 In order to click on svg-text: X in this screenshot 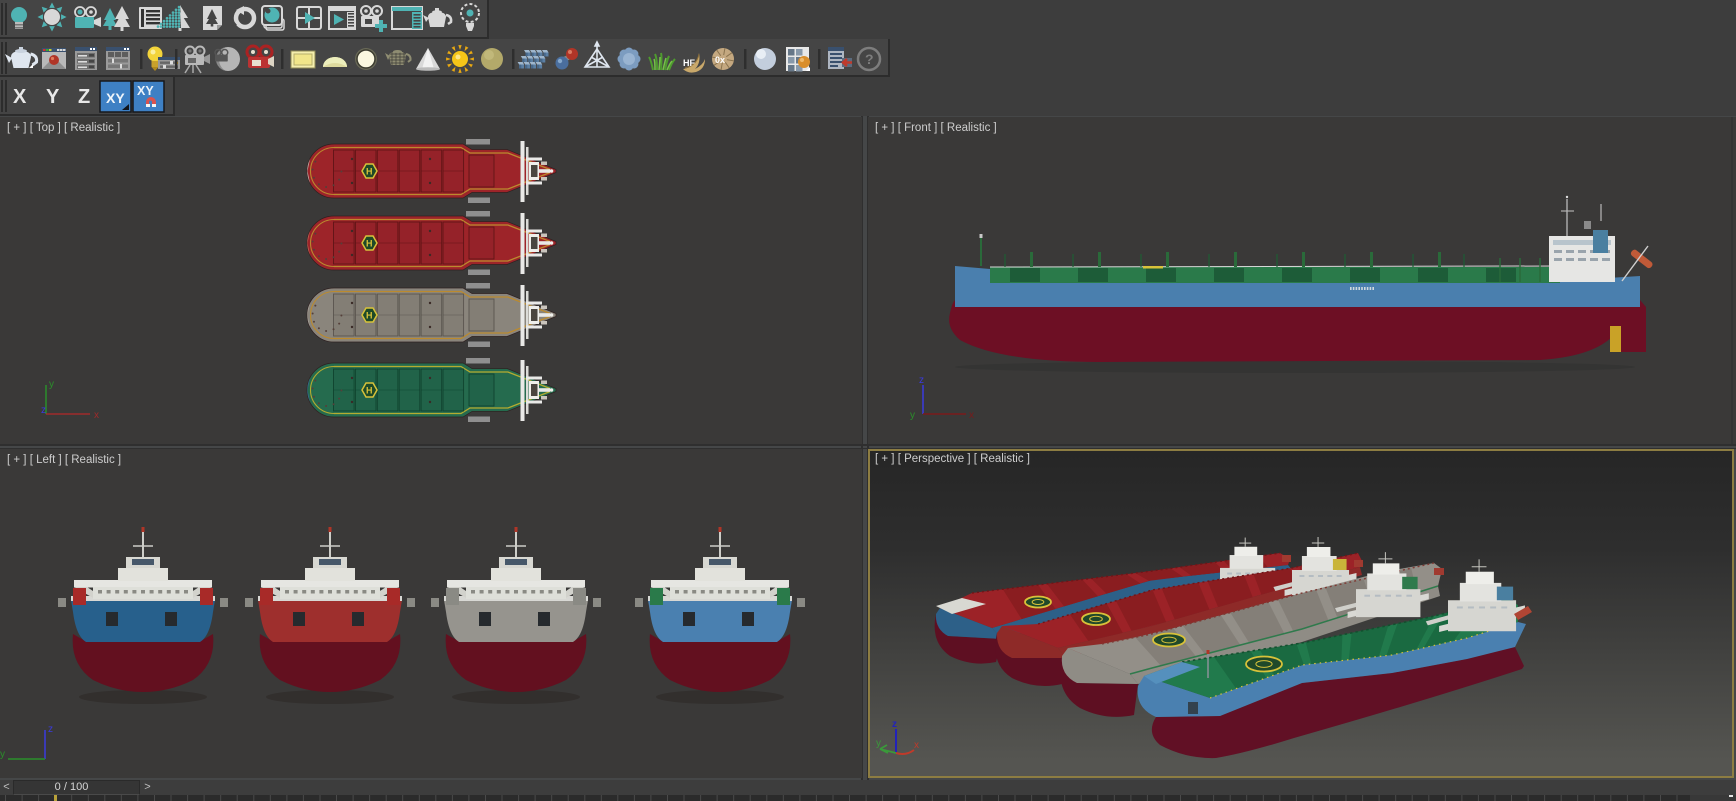, I will do `click(20, 97)`.